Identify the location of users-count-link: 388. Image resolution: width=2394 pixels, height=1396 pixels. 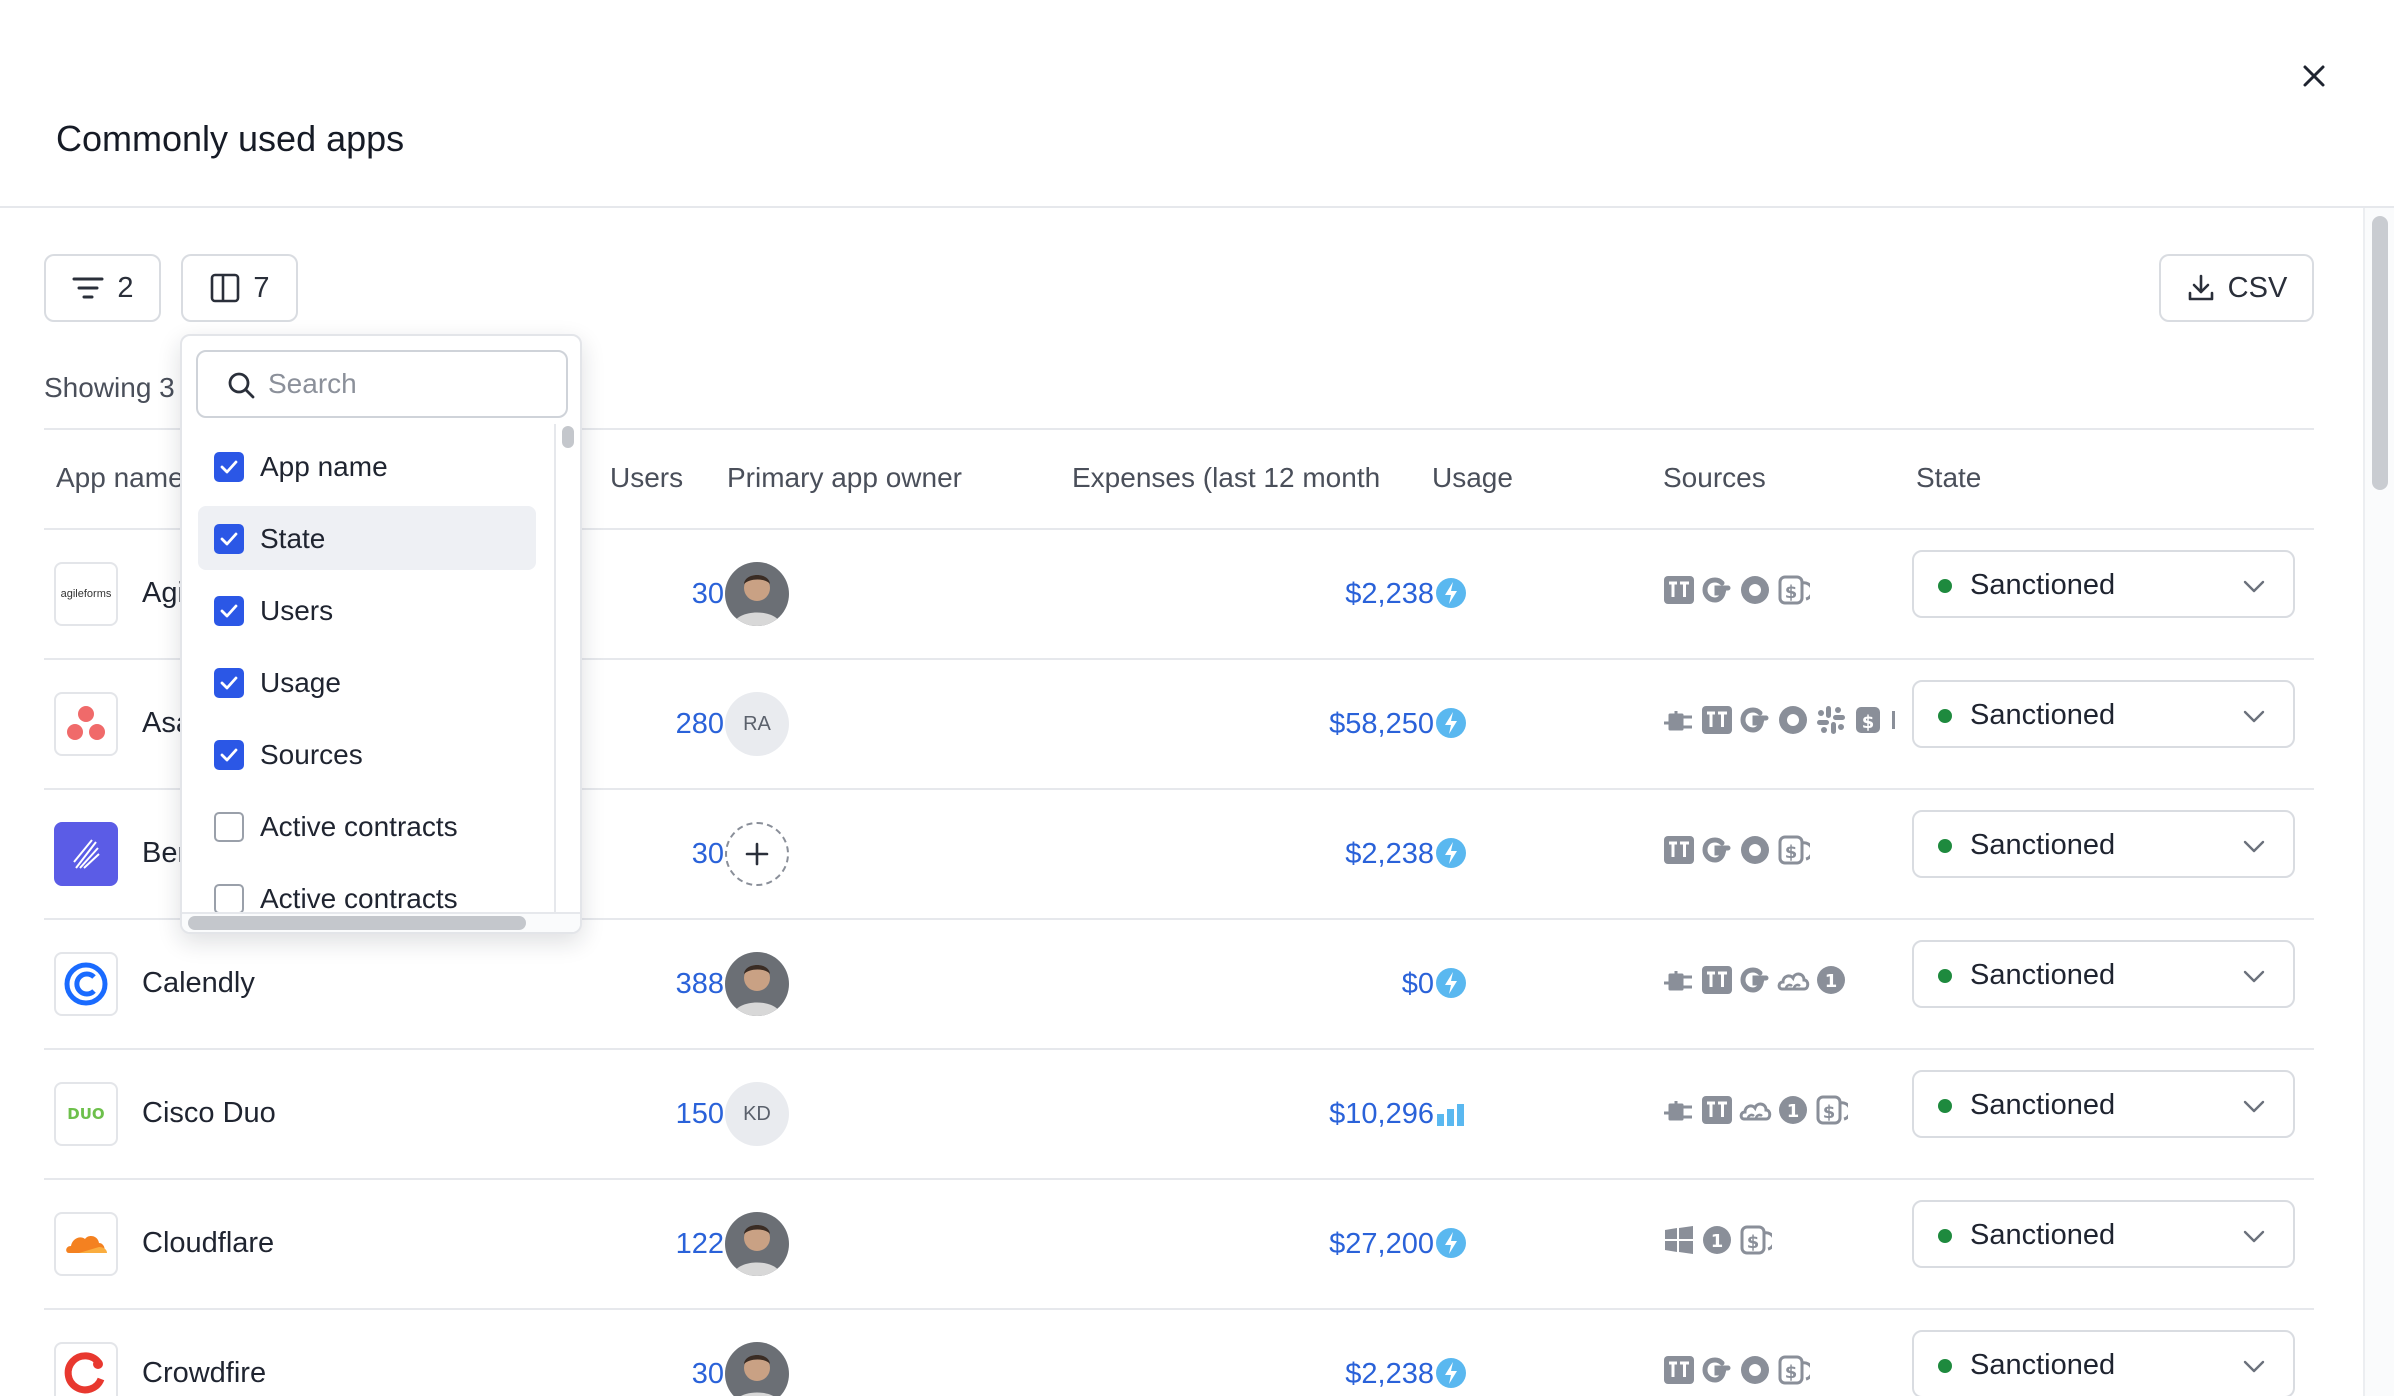
(654, 984).